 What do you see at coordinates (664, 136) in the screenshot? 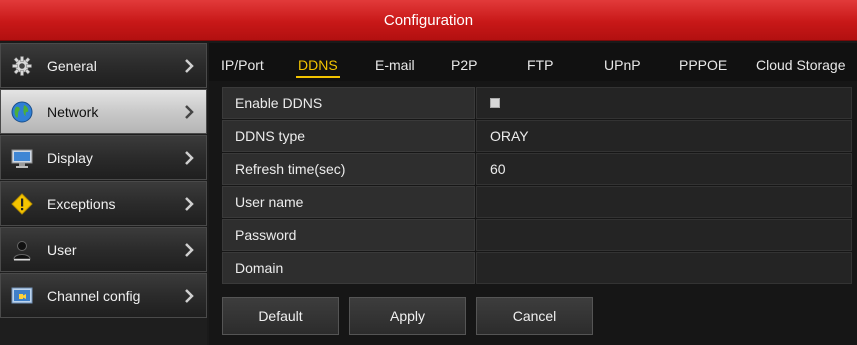
I see `ddns-type-select: ORAY` at bounding box center [664, 136].